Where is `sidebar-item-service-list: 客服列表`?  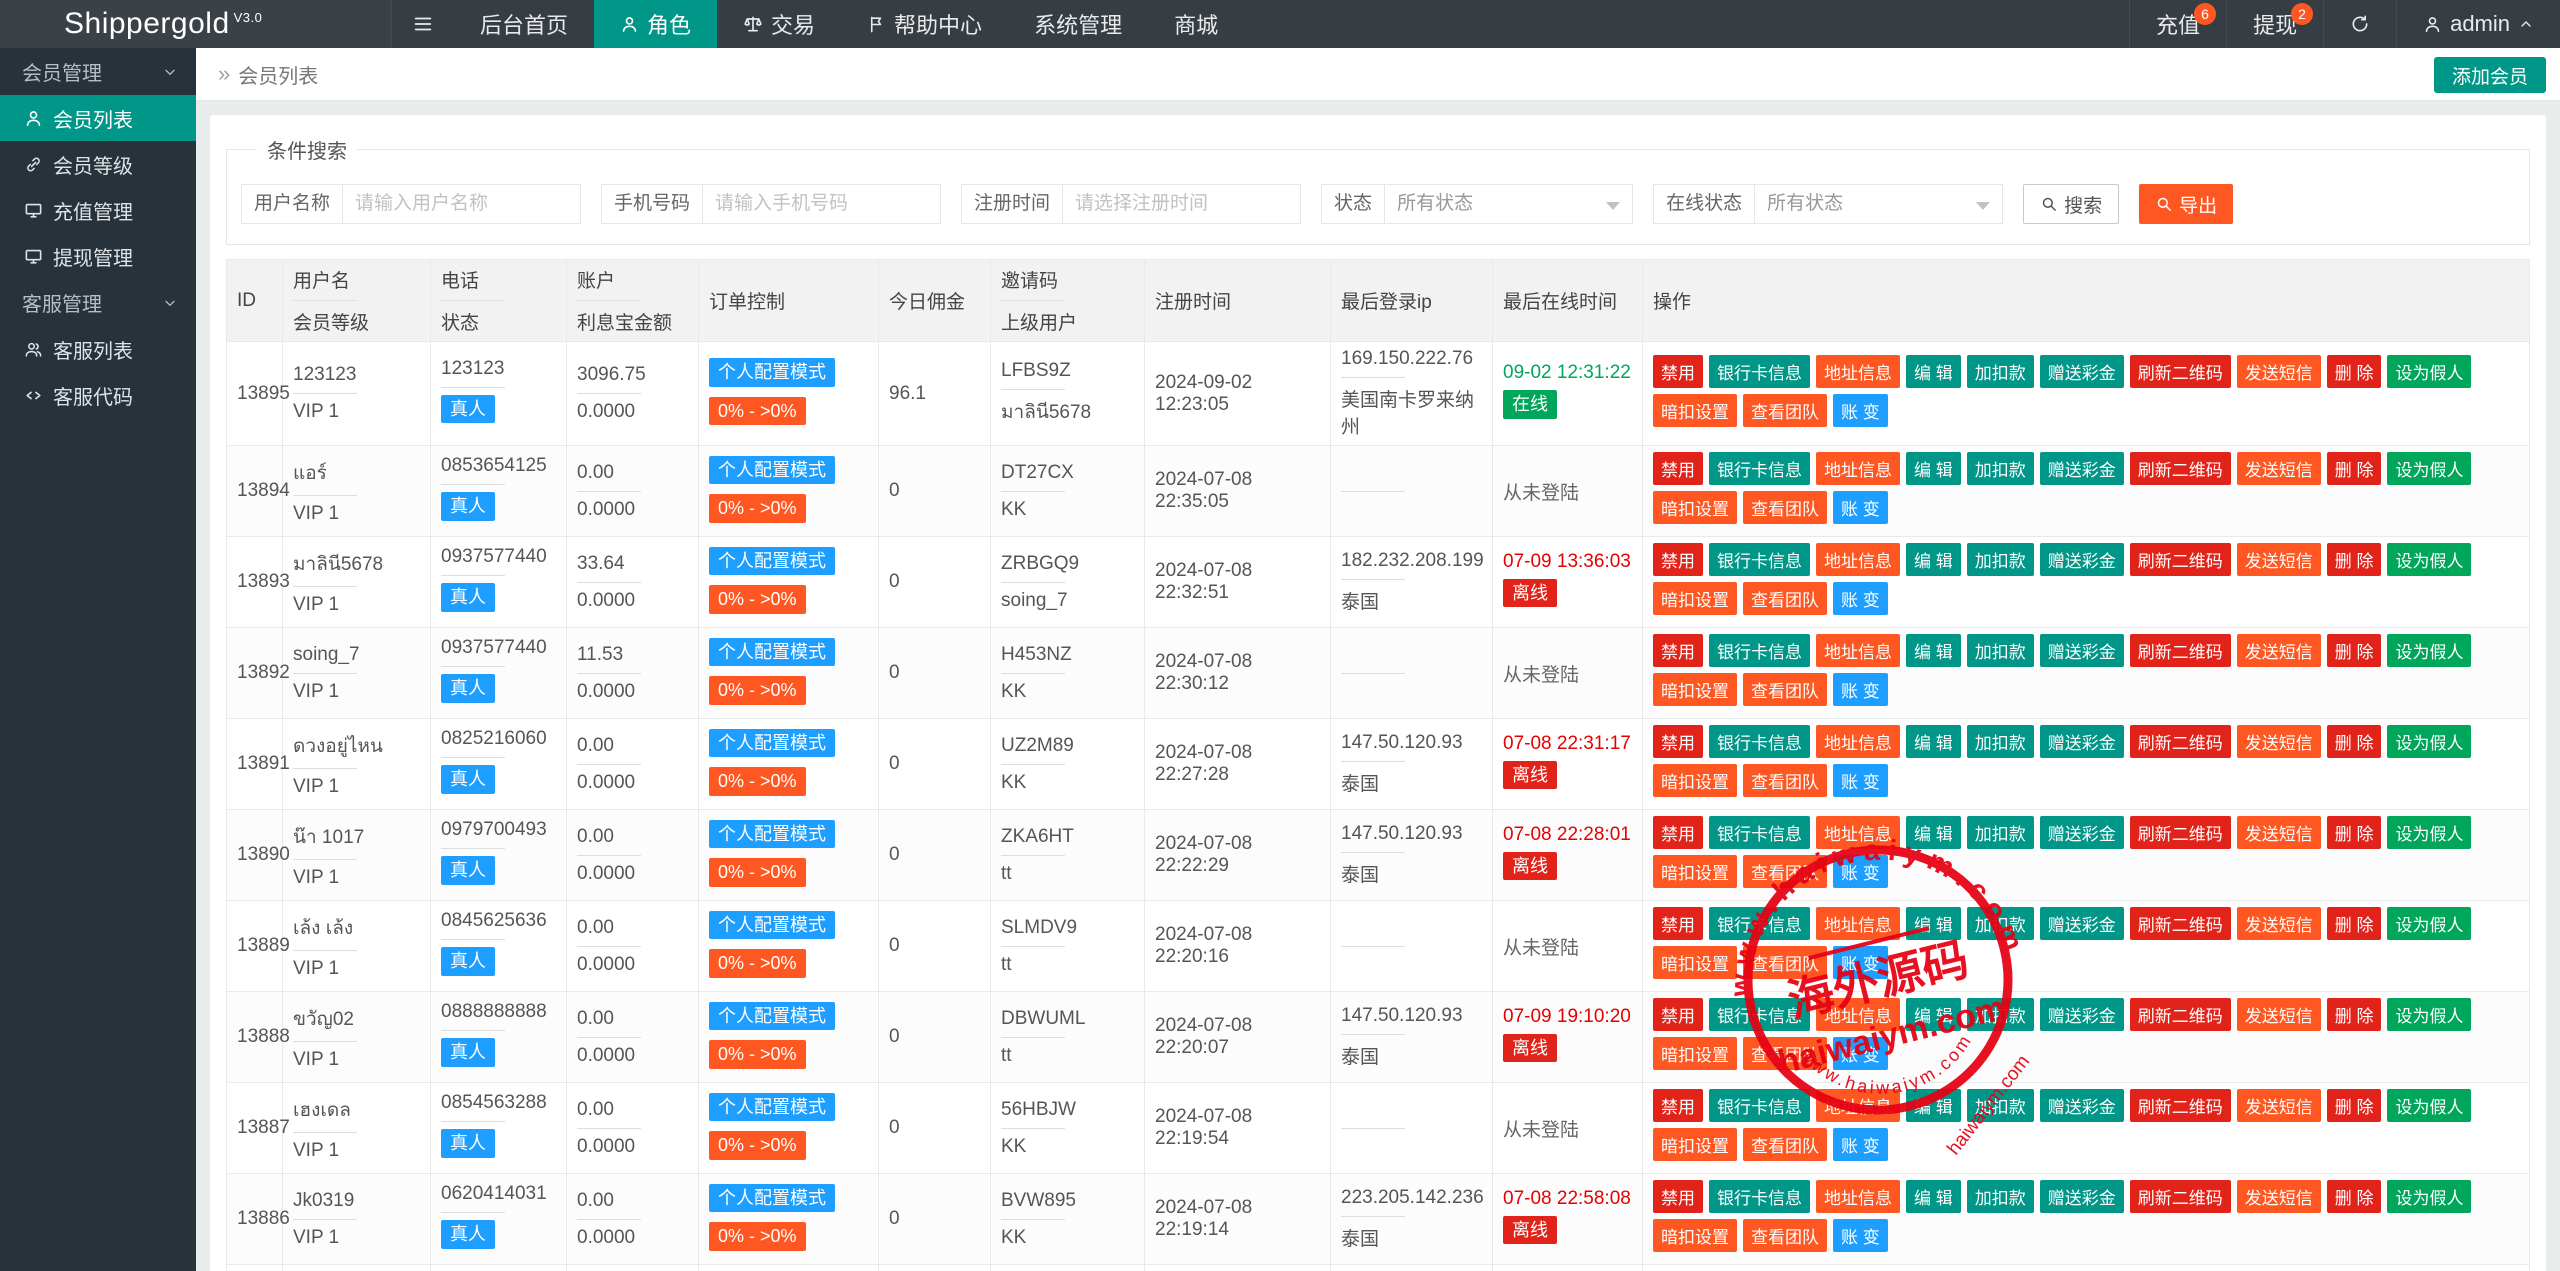 sidebar-item-service-list: 客服列表 is located at coordinates (98, 349).